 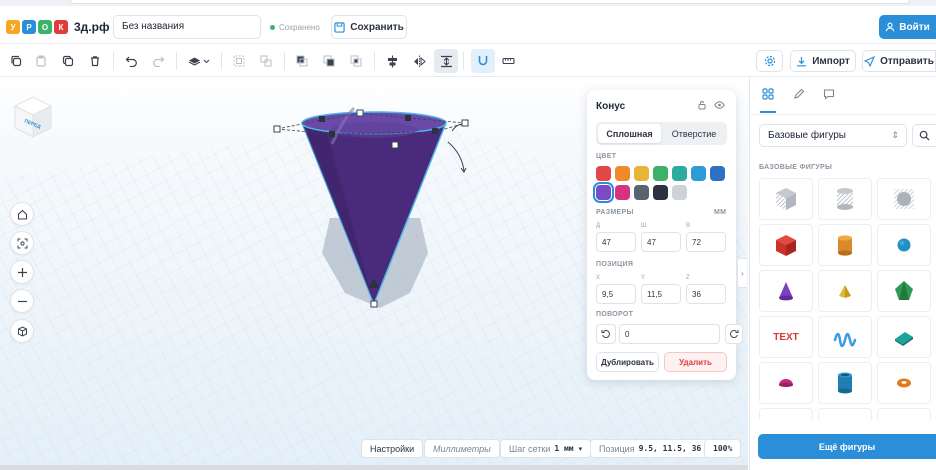 What do you see at coordinates (546, 448) in the screenshot?
I see `grid-step-dropdown: Шаг сетки 1 мм ▾` at bounding box center [546, 448].